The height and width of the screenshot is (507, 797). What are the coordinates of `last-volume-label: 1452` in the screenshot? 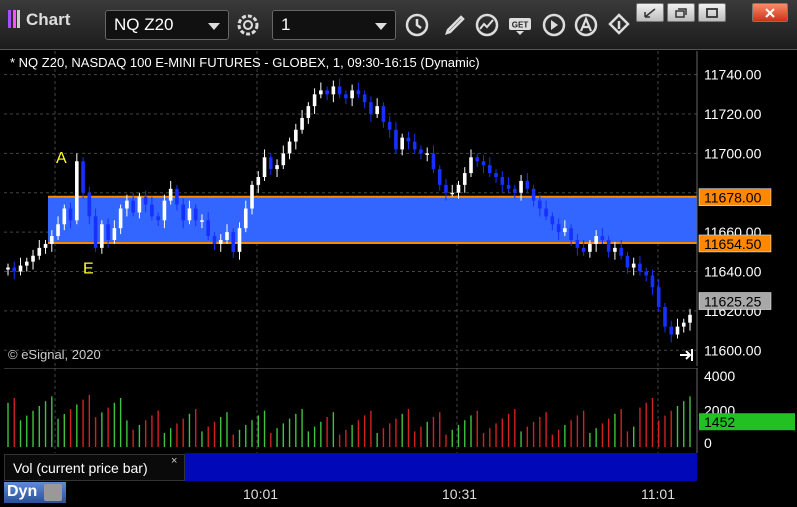 It's located at (719, 422).